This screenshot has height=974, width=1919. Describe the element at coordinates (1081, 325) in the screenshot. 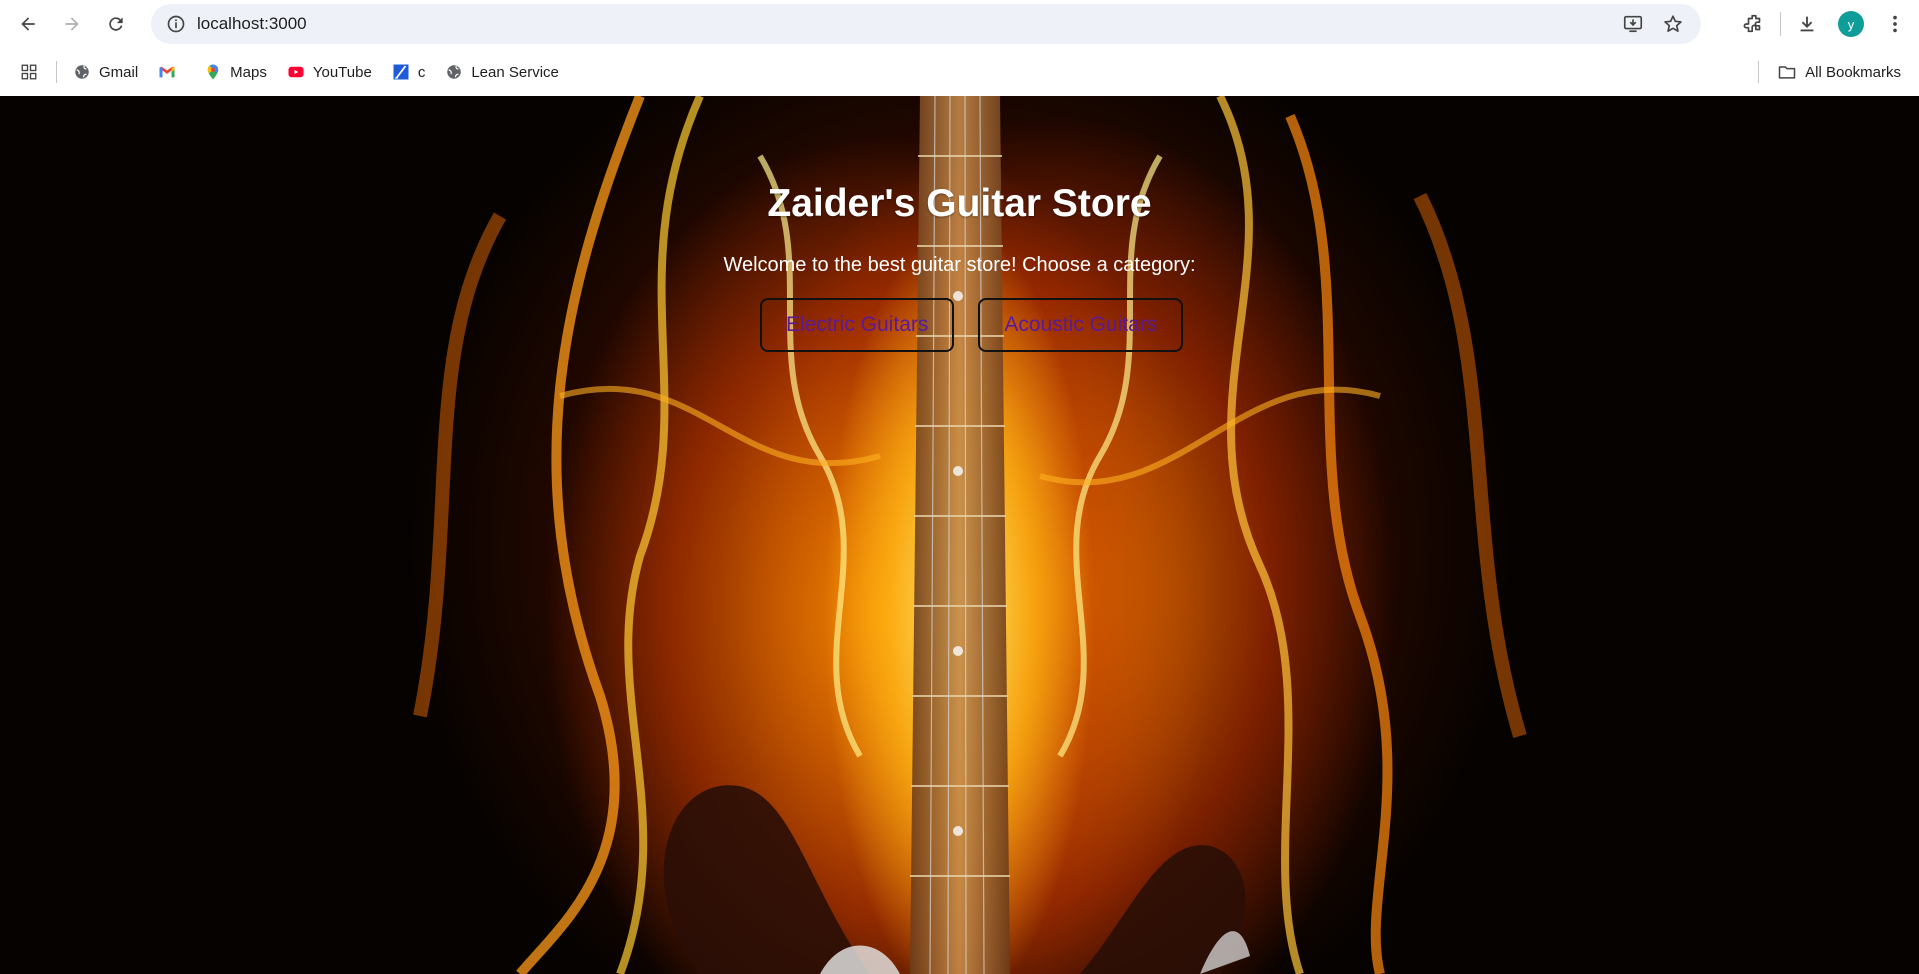

I see `acoustic-guitars-button: Acoustic Guitars` at that location.